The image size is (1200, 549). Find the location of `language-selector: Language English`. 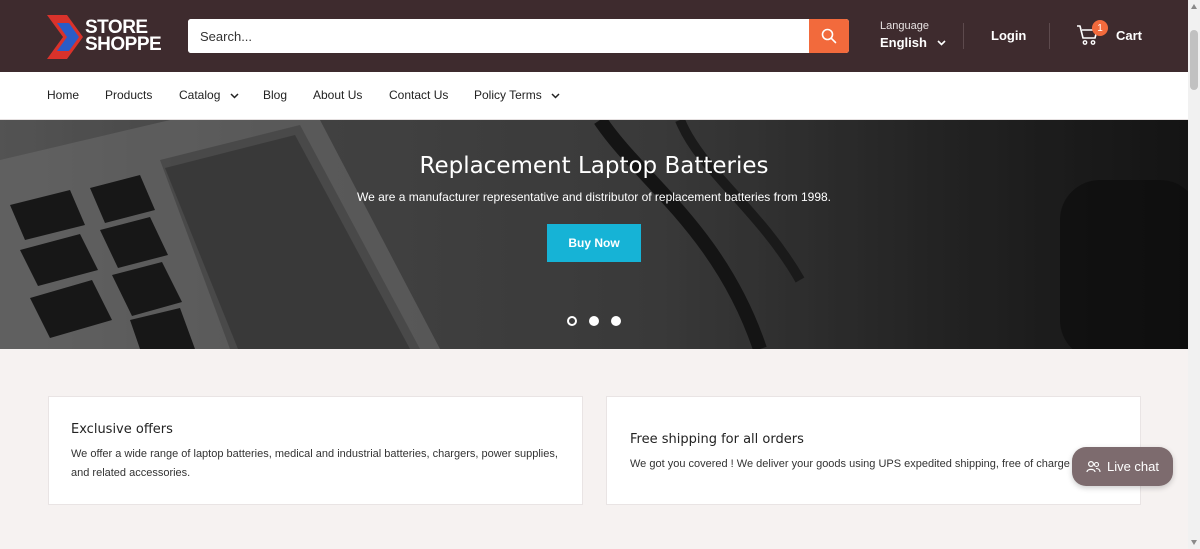

language-selector: Language English is located at coordinates (913, 36).